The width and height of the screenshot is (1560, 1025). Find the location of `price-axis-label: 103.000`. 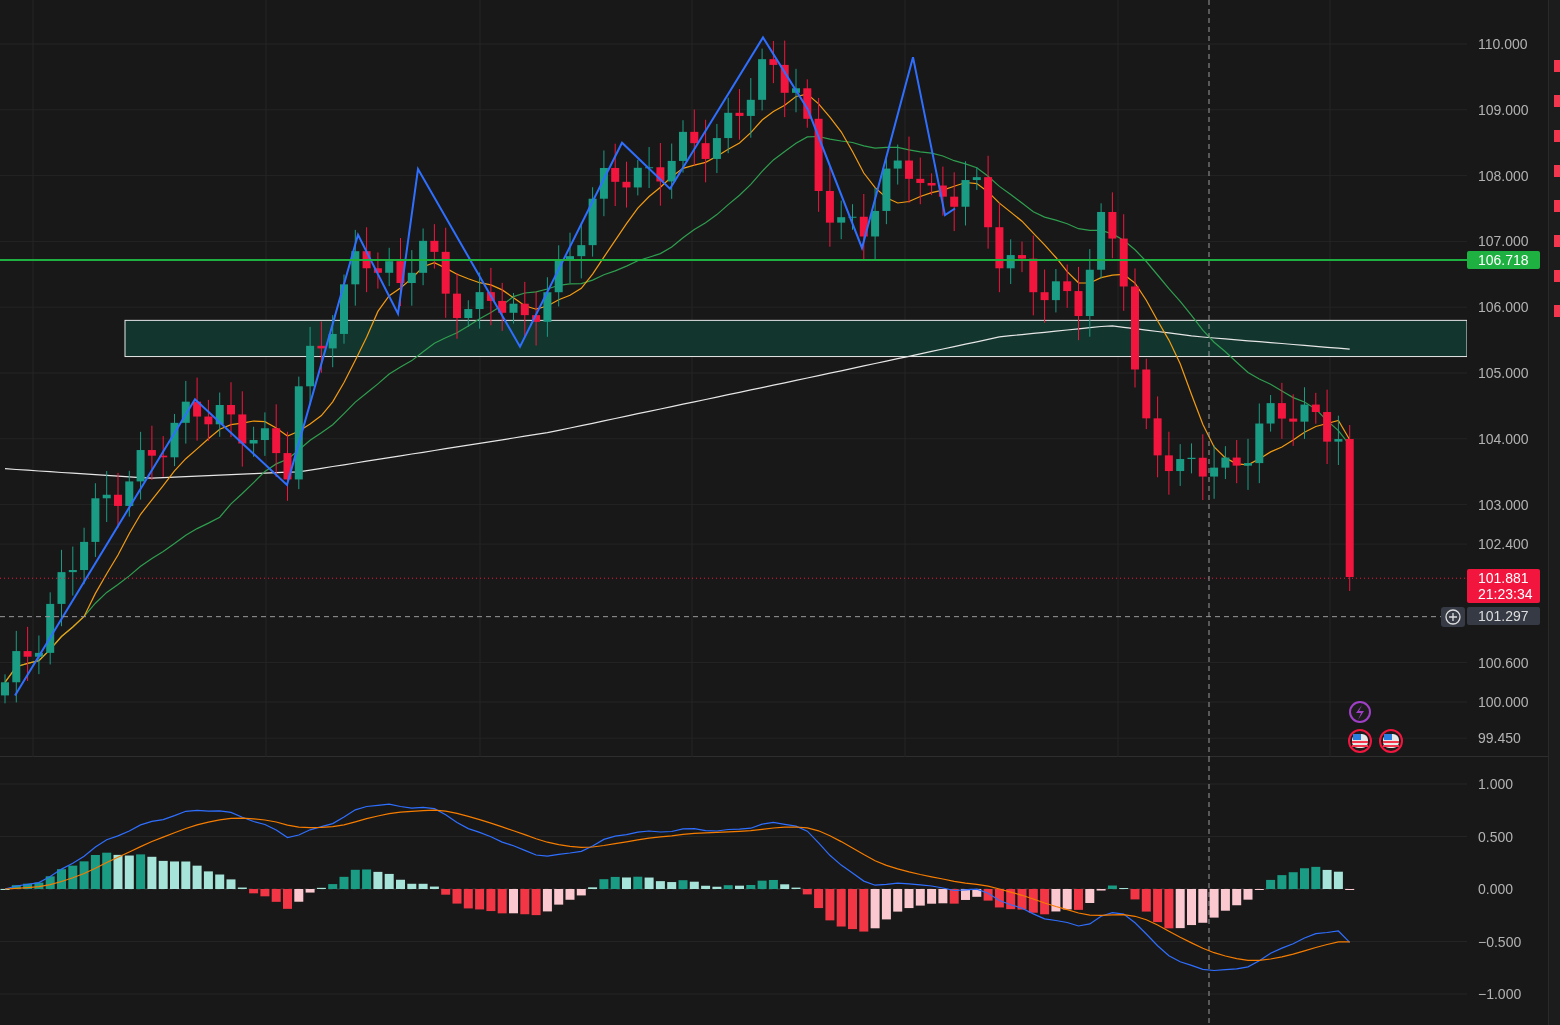

price-axis-label: 103.000 is located at coordinates (1503, 504).